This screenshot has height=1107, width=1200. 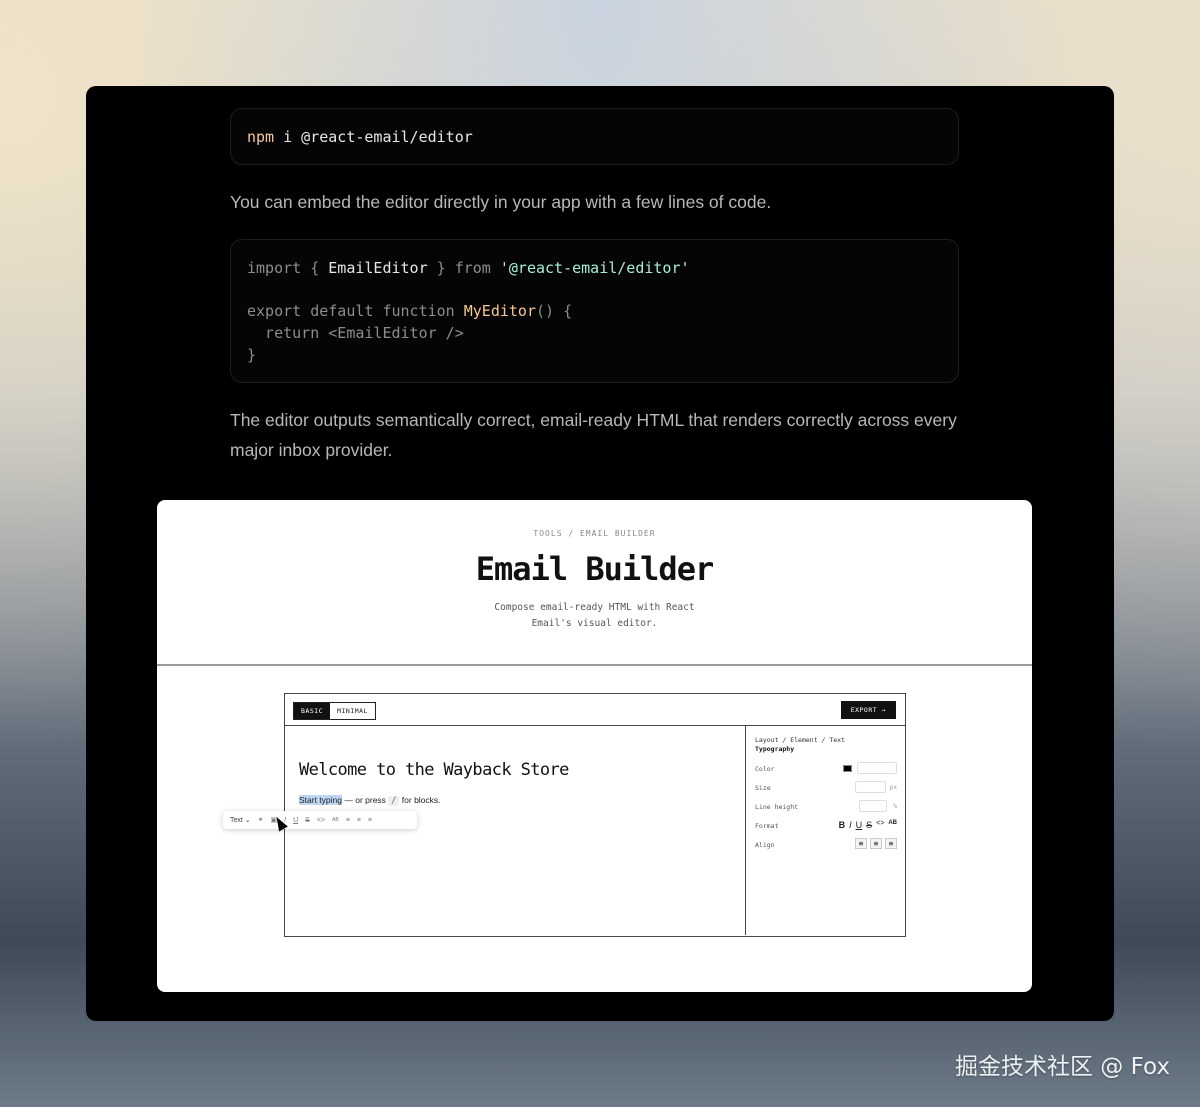 What do you see at coordinates (826, 807) in the screenshot?
I see `line-height-row: Line height %` at bounding box center [826, 807].